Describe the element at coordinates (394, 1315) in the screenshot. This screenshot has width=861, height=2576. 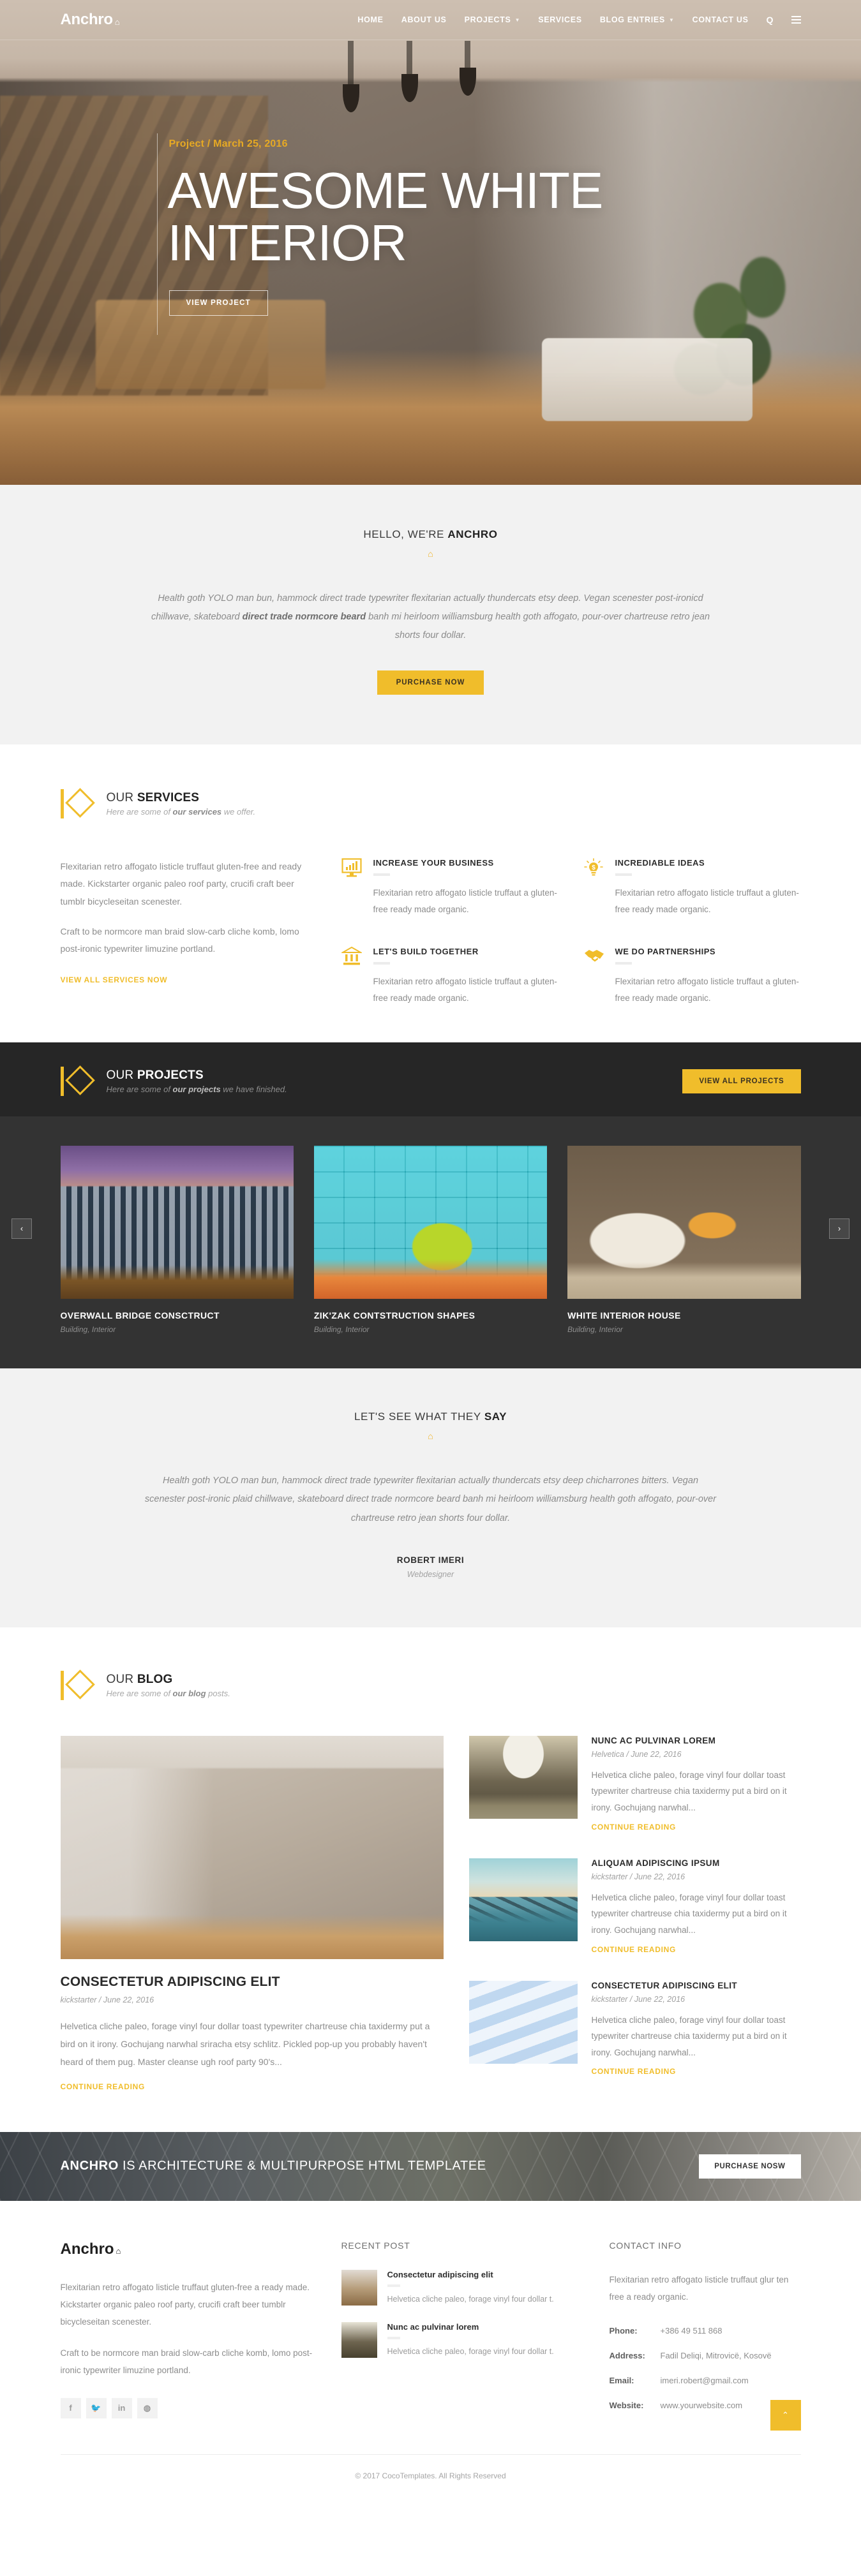
I see `project-title: ZIK'ZAK CONTSTRUCTION SHAPES` at that location.